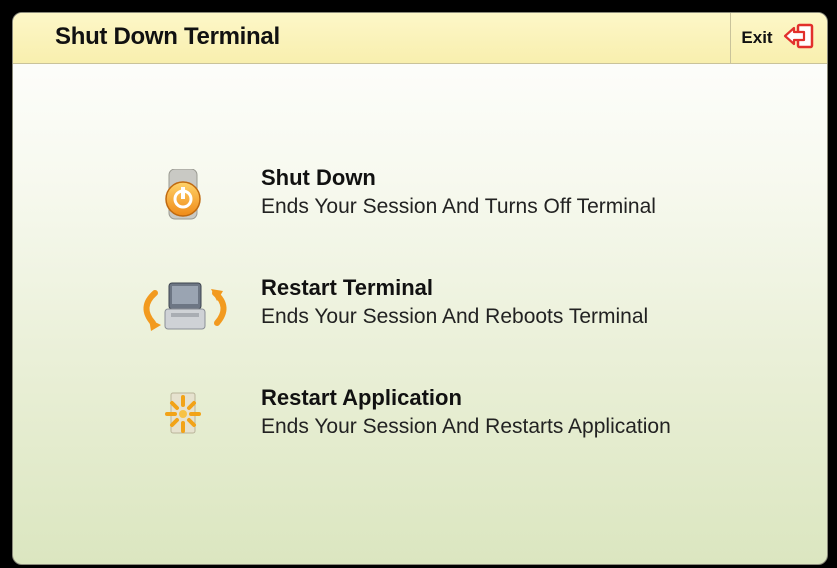 The height and width of the screenshot is (568, 837). What do you see at coordinates (185, 197) in the screenshot?
I see `power-icon` at bounding box center [185, 197].